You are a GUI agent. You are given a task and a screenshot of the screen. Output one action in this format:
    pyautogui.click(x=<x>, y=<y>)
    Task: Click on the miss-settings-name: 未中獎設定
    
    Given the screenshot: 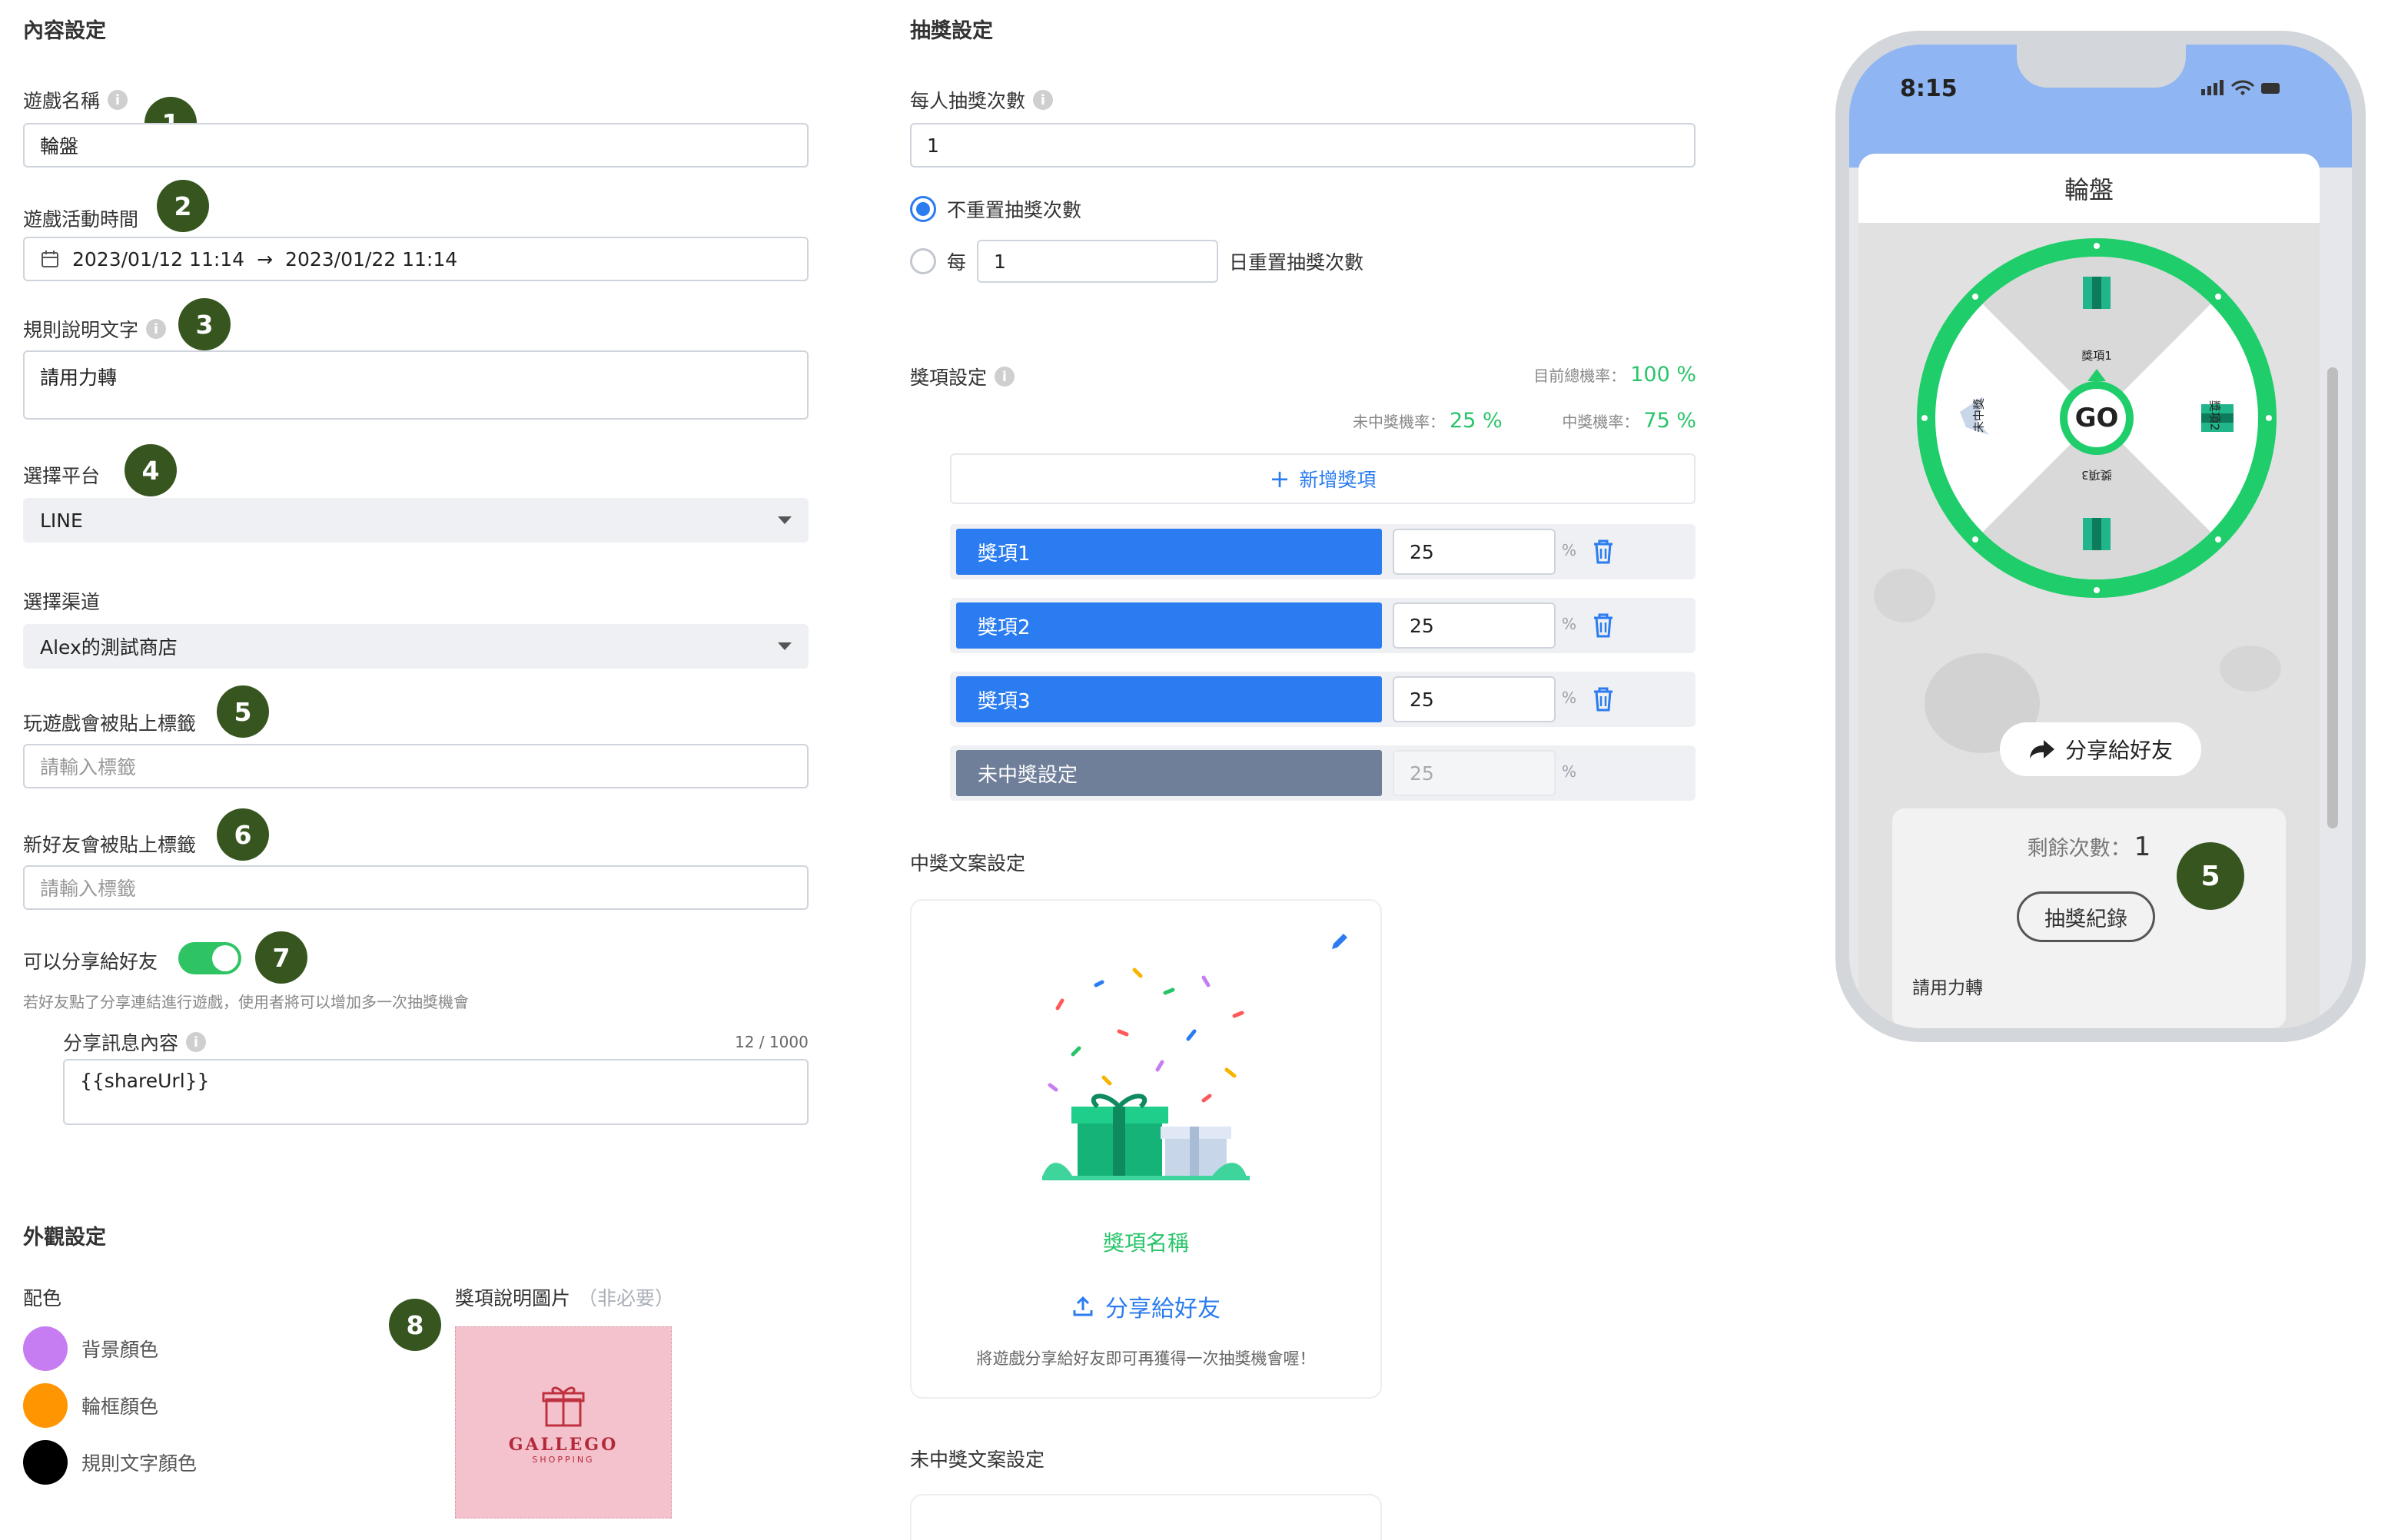 What is the action you would take?
    pyautogui.click(x=1169, y=773)
    